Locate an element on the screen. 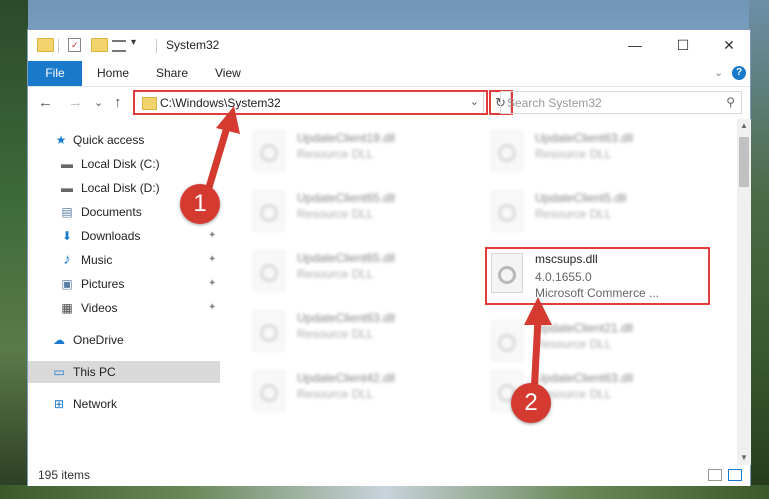 The height and width of the screenshot is (499, 769). address-dropdown-icon: ⌄ is located at coordinates (474, 101).